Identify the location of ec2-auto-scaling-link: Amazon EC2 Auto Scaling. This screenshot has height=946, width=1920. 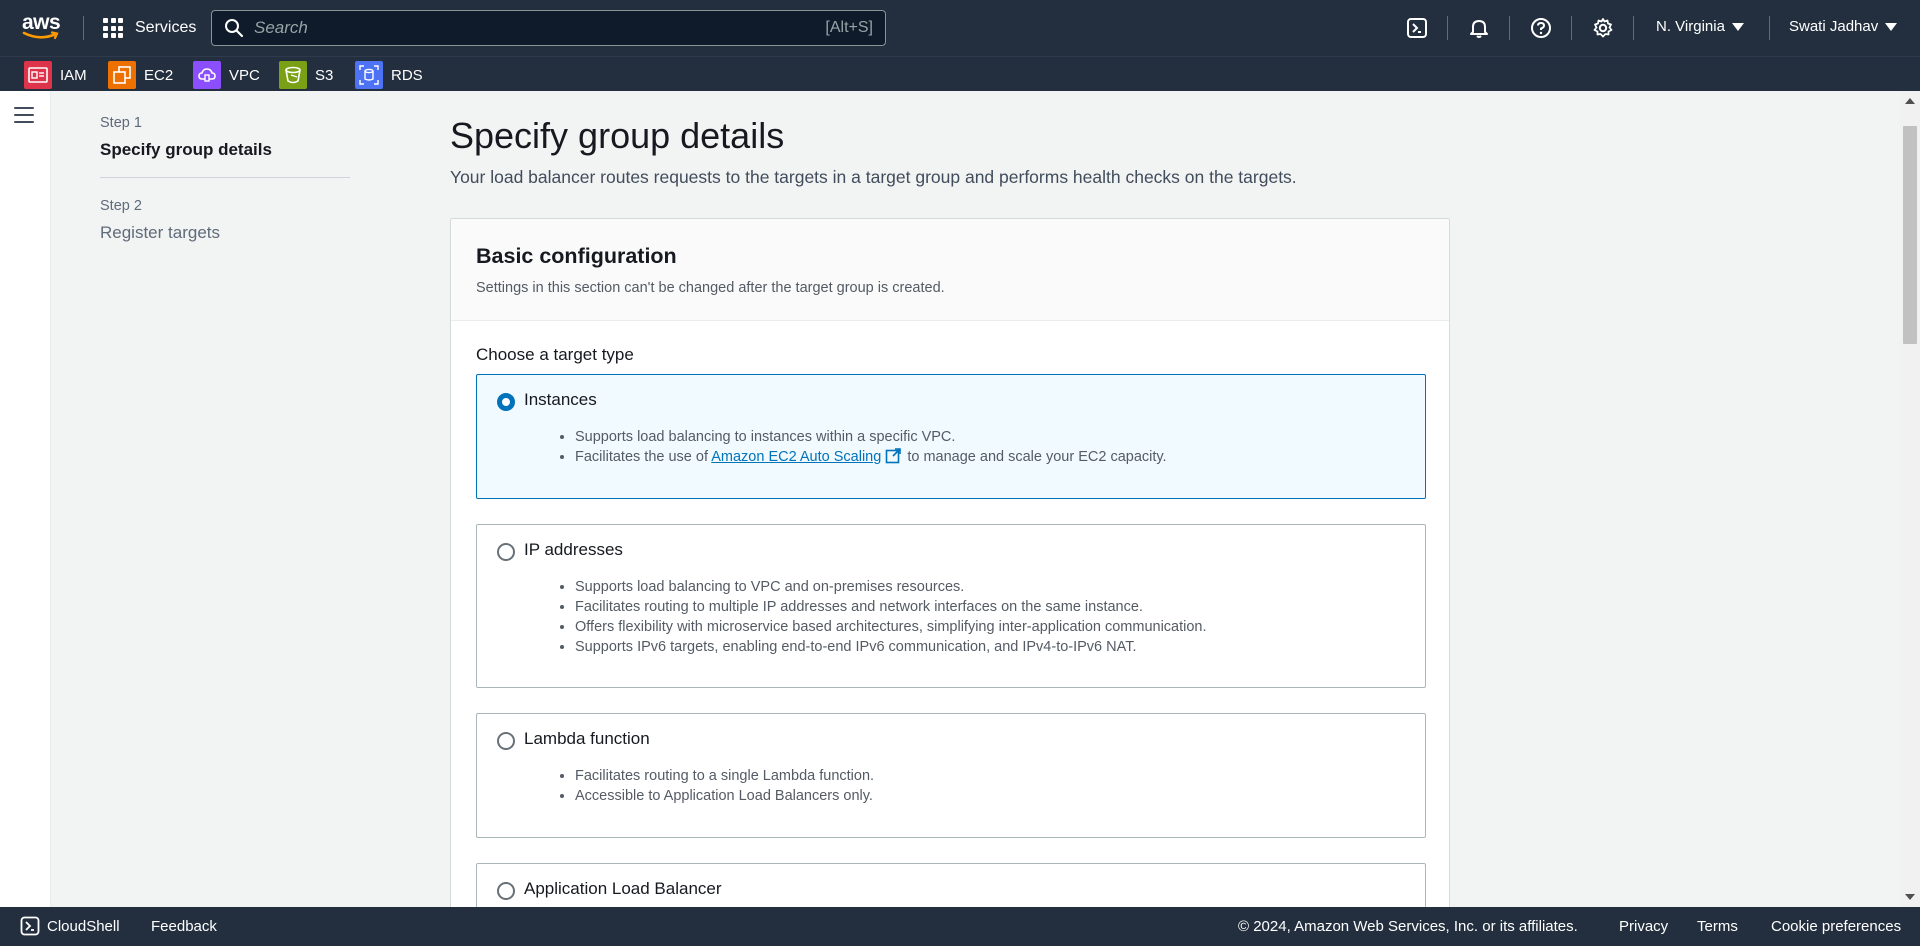
(796, 457).